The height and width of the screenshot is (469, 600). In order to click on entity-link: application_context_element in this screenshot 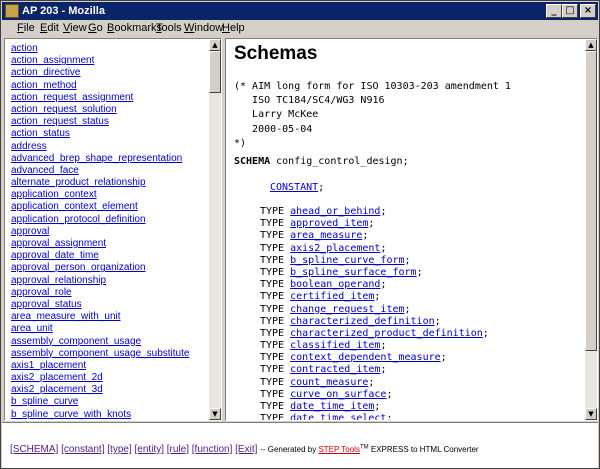, I will do `click(109, 207)`.